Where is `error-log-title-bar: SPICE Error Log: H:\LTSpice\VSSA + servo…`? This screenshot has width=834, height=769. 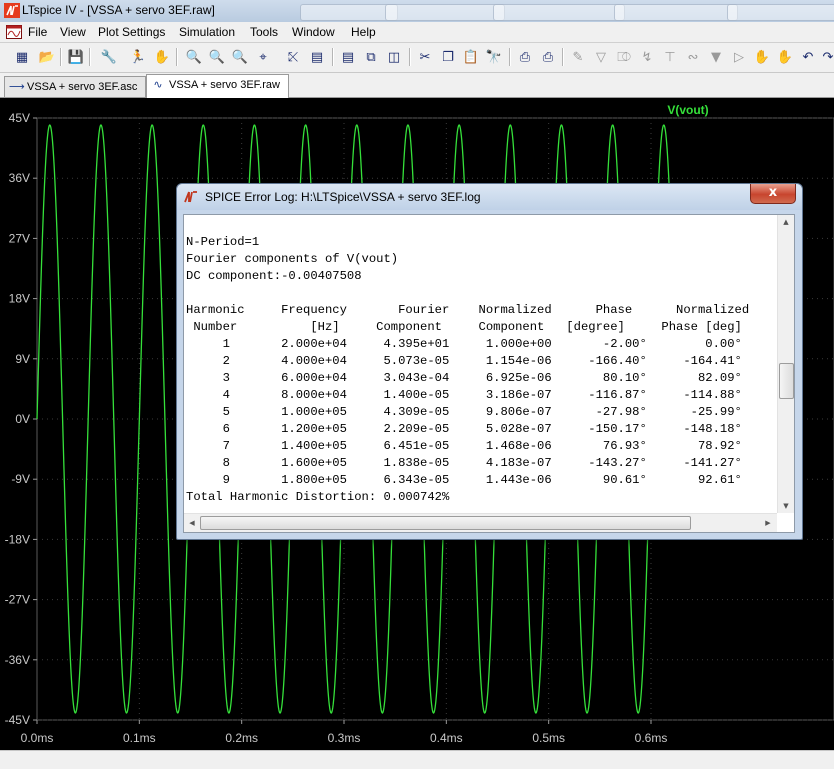 error-log-title-bar: SPICE Error Log: H:\LTSpice\VSSA + servo… is located at coordinates (489, 197).